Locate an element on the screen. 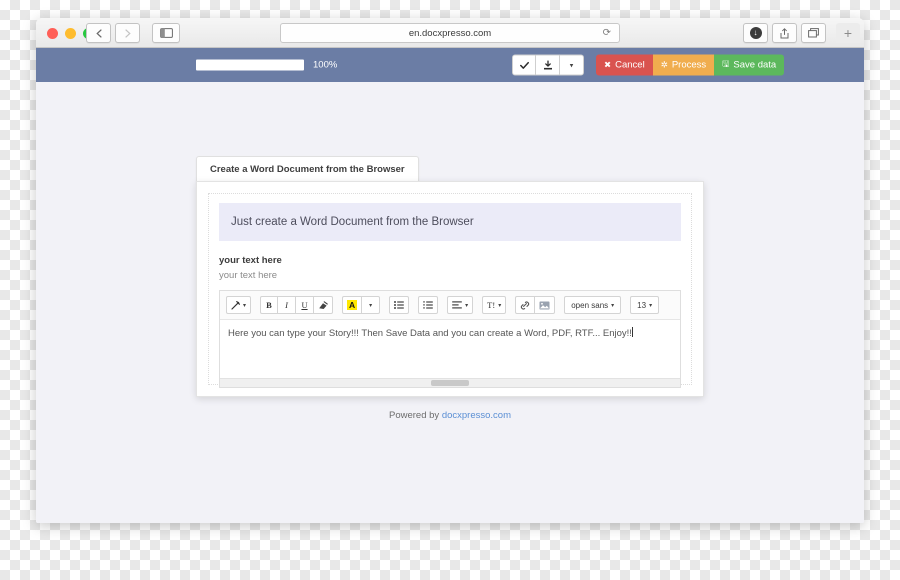  text-highlight-button: A is located at coordinates (352, 305).